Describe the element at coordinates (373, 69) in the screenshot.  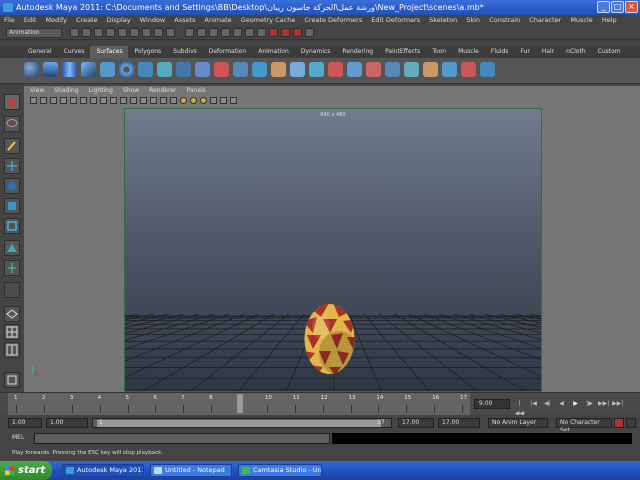
I see `attach-icon` at that location.